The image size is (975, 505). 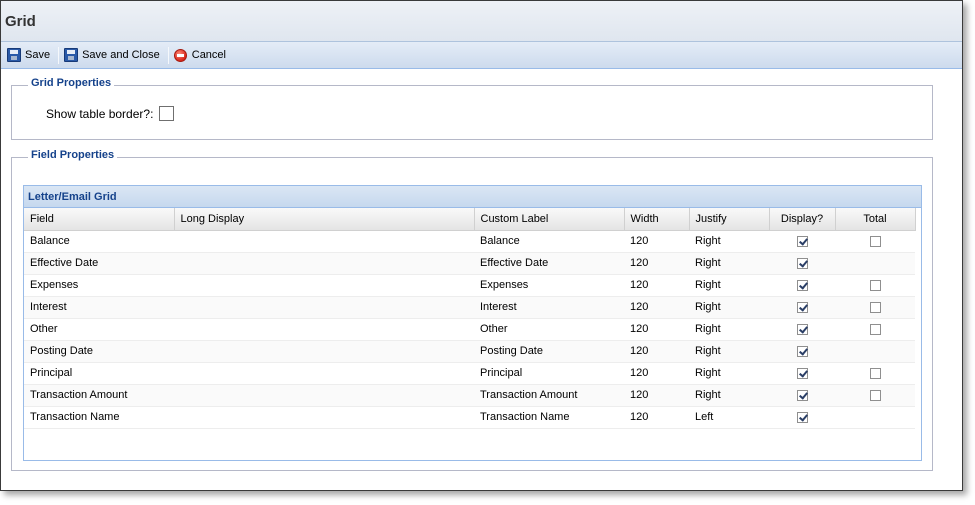 I want to click on show-border-checkbox, so click(x=167, y=113).